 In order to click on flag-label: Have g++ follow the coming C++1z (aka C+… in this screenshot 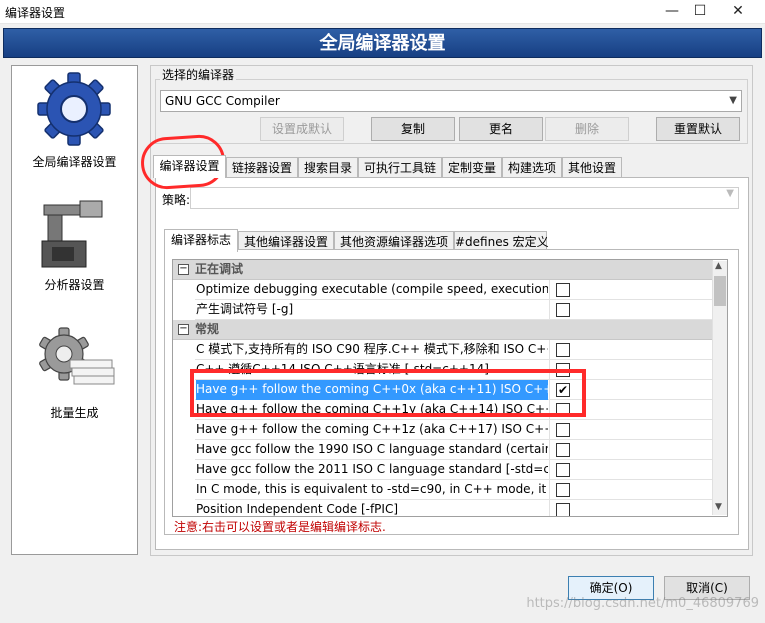, I will do `click(372, 429)`.